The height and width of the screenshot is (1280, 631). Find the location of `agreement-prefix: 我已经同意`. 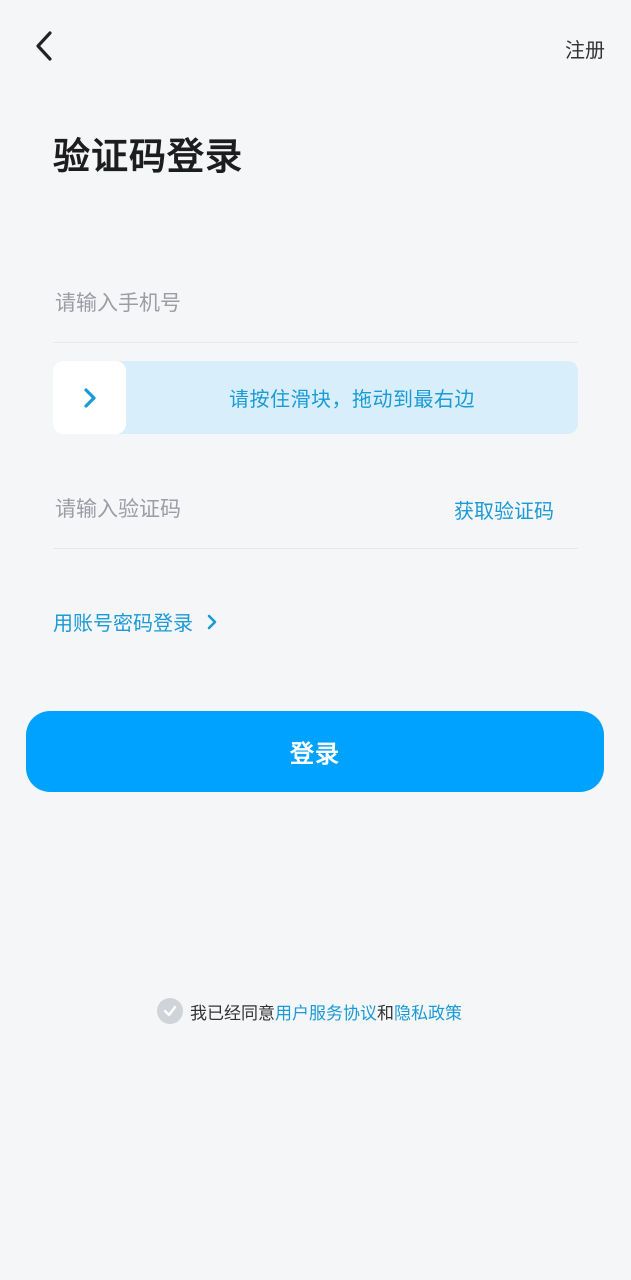

agreement-prefix: 我已经同意 is located at coordinates (232, 1013).